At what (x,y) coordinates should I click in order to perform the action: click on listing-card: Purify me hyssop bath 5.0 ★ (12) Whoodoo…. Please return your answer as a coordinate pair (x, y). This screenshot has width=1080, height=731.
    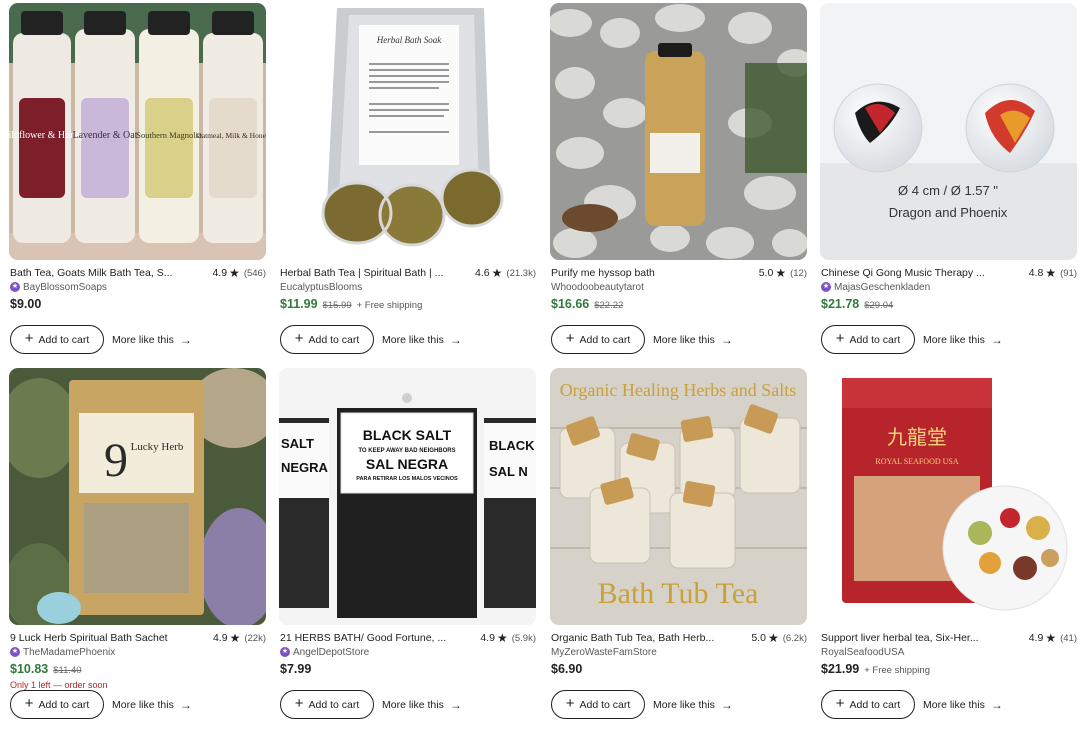
    Looking at the image, I should click on (678, 178).